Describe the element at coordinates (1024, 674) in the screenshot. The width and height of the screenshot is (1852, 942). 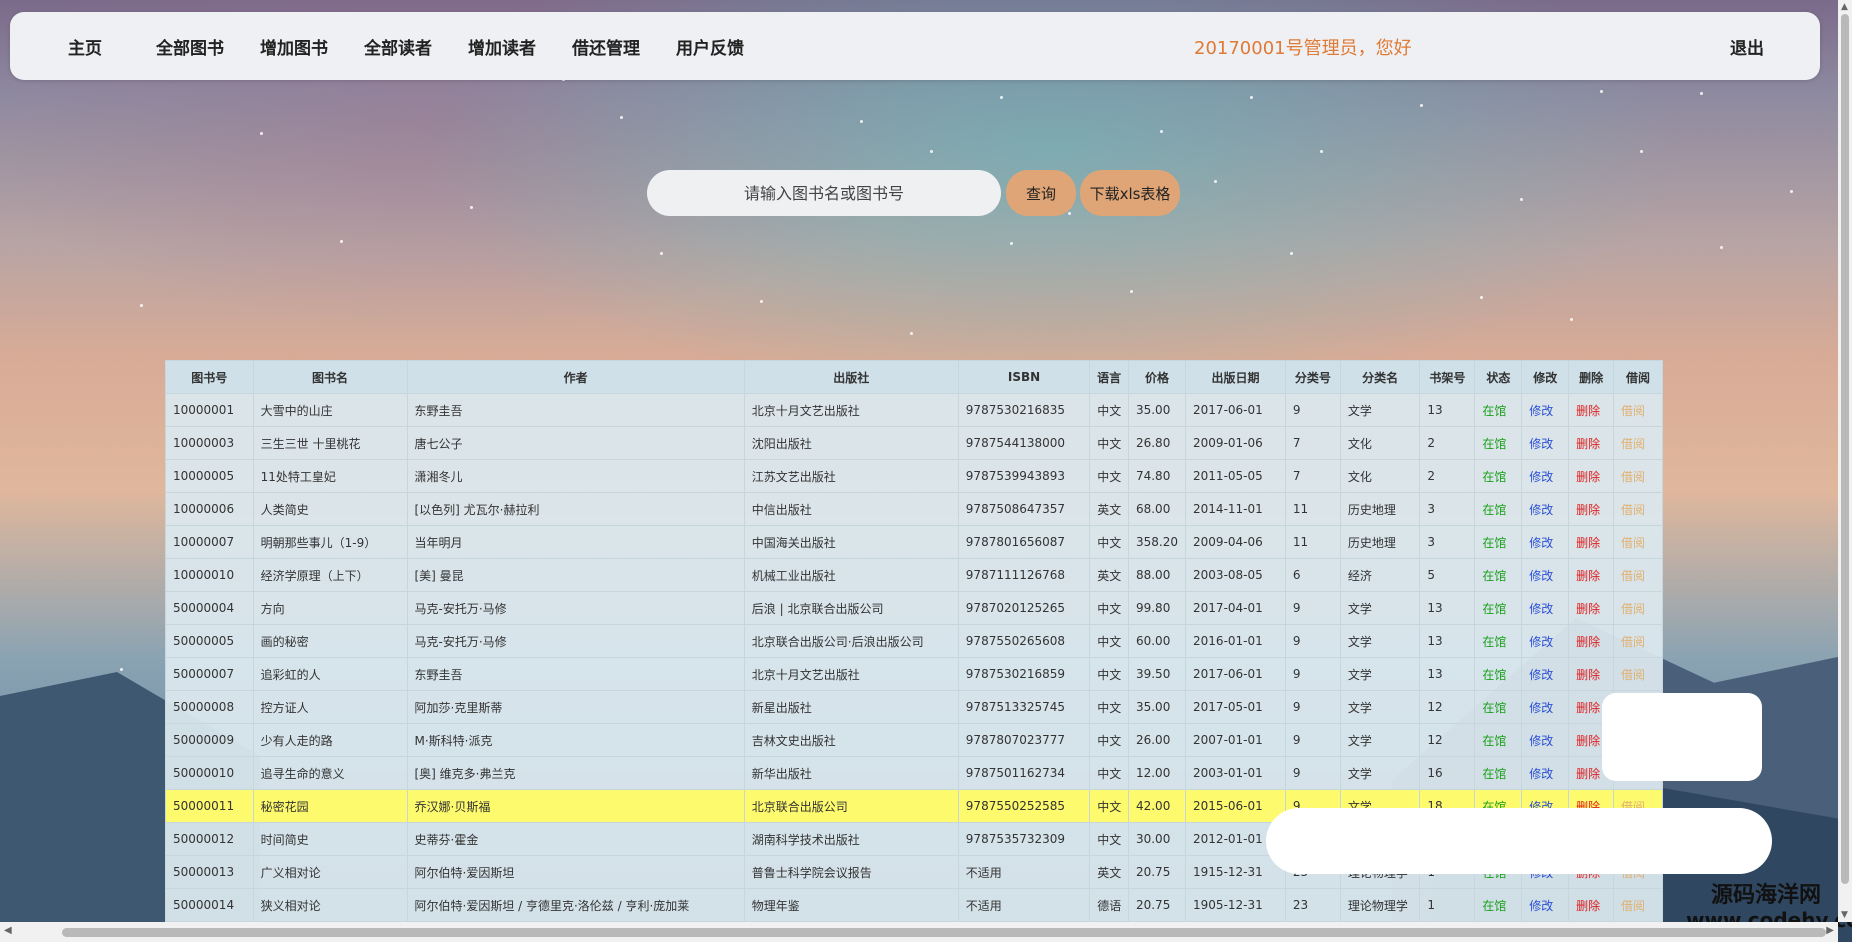
I see `table-cell: 9787530216859` at that location.